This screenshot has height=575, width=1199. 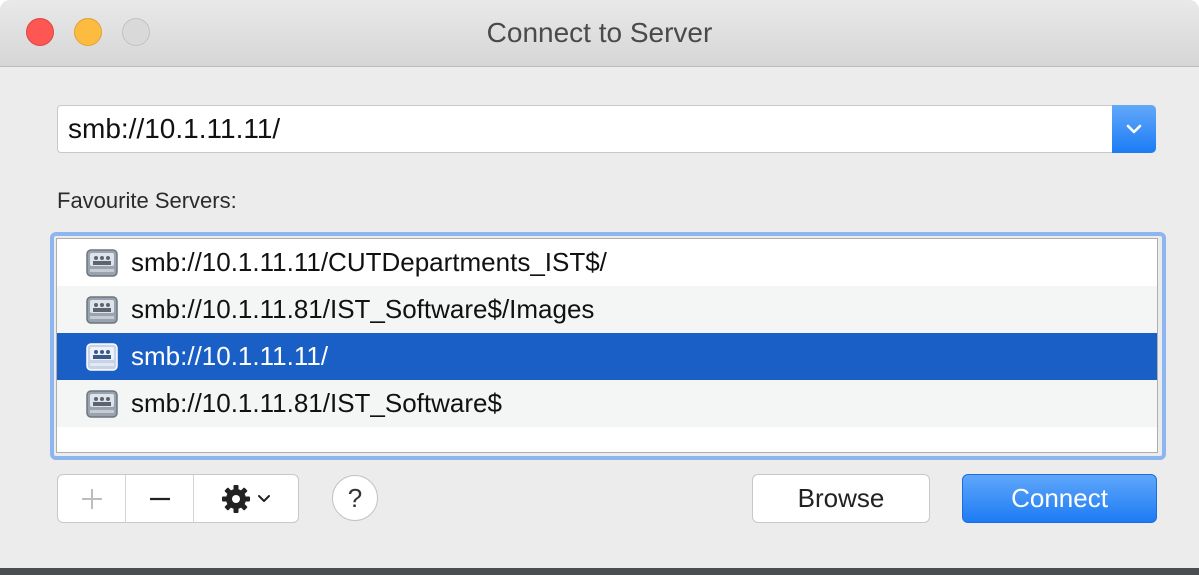 I want to click on server-address-input, so click(x=584, y=129).